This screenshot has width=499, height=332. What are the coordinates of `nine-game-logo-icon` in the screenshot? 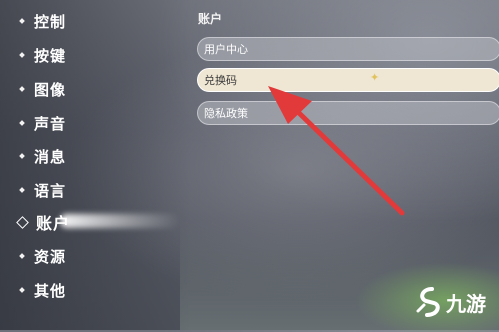 It's located at (428, 302).